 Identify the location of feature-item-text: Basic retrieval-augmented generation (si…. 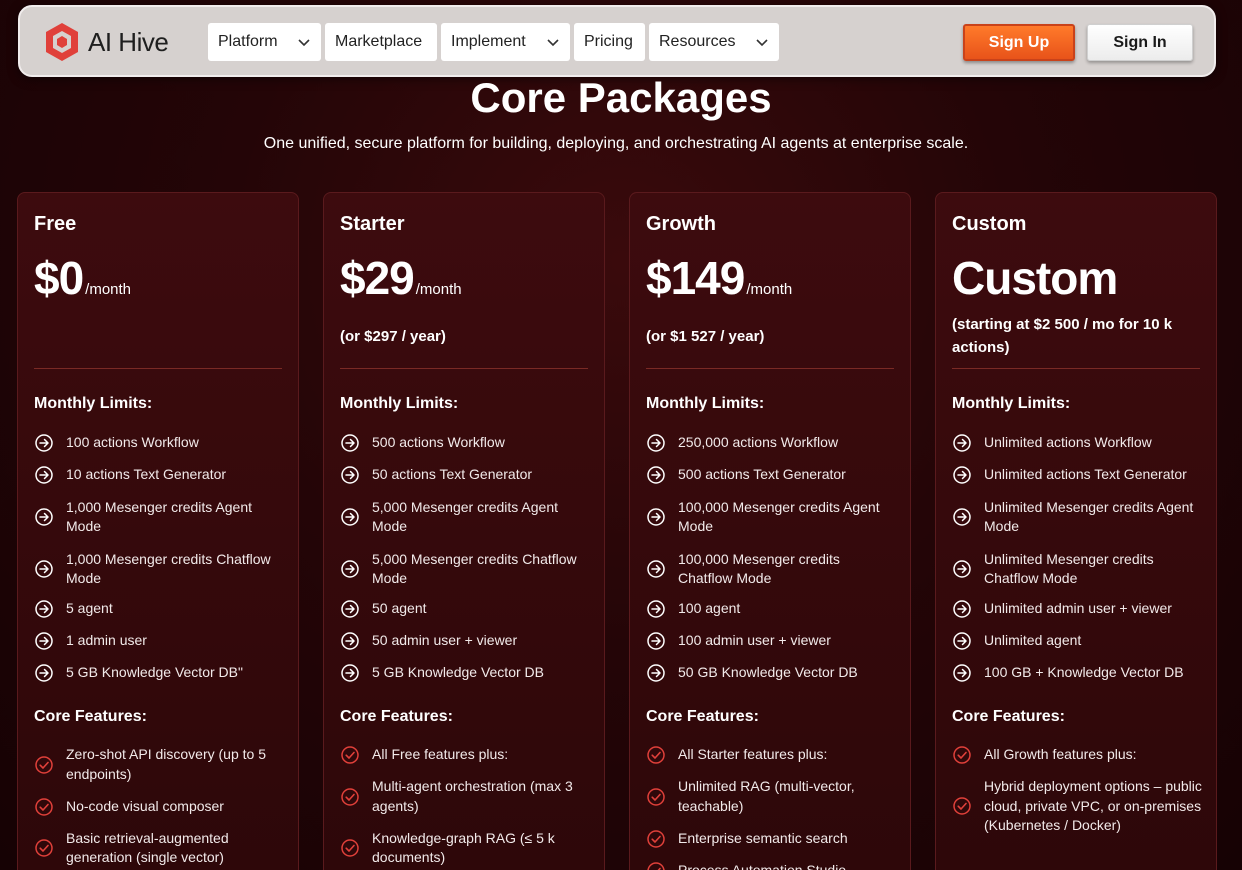
(147, 847).